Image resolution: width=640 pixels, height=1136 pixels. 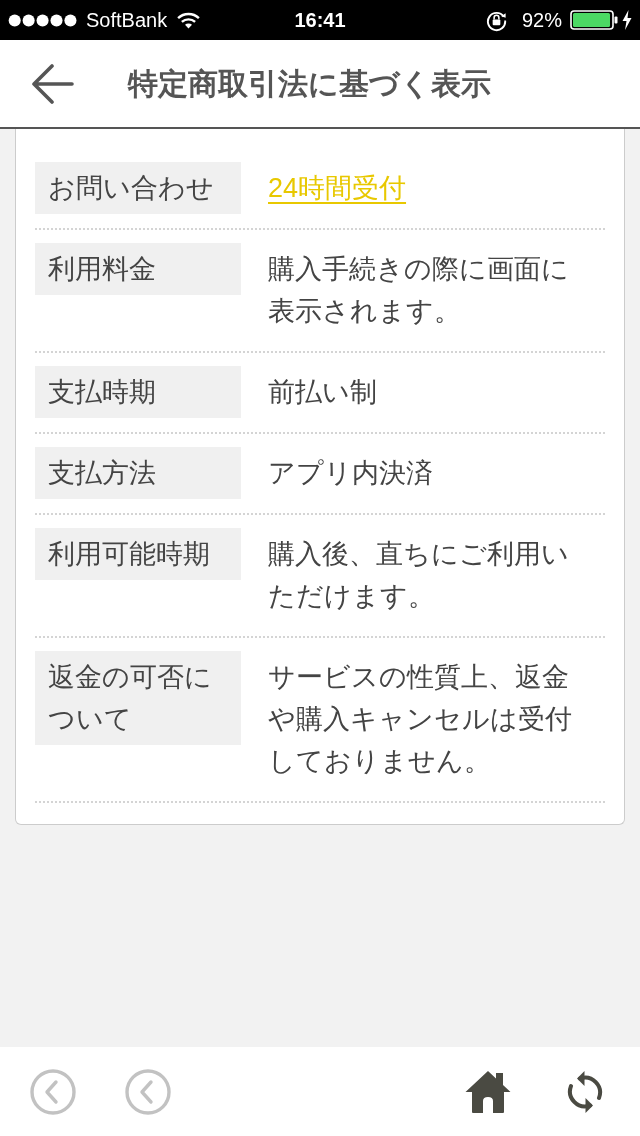 I want to click on refresh-icon, so click(x=585, y=1091).